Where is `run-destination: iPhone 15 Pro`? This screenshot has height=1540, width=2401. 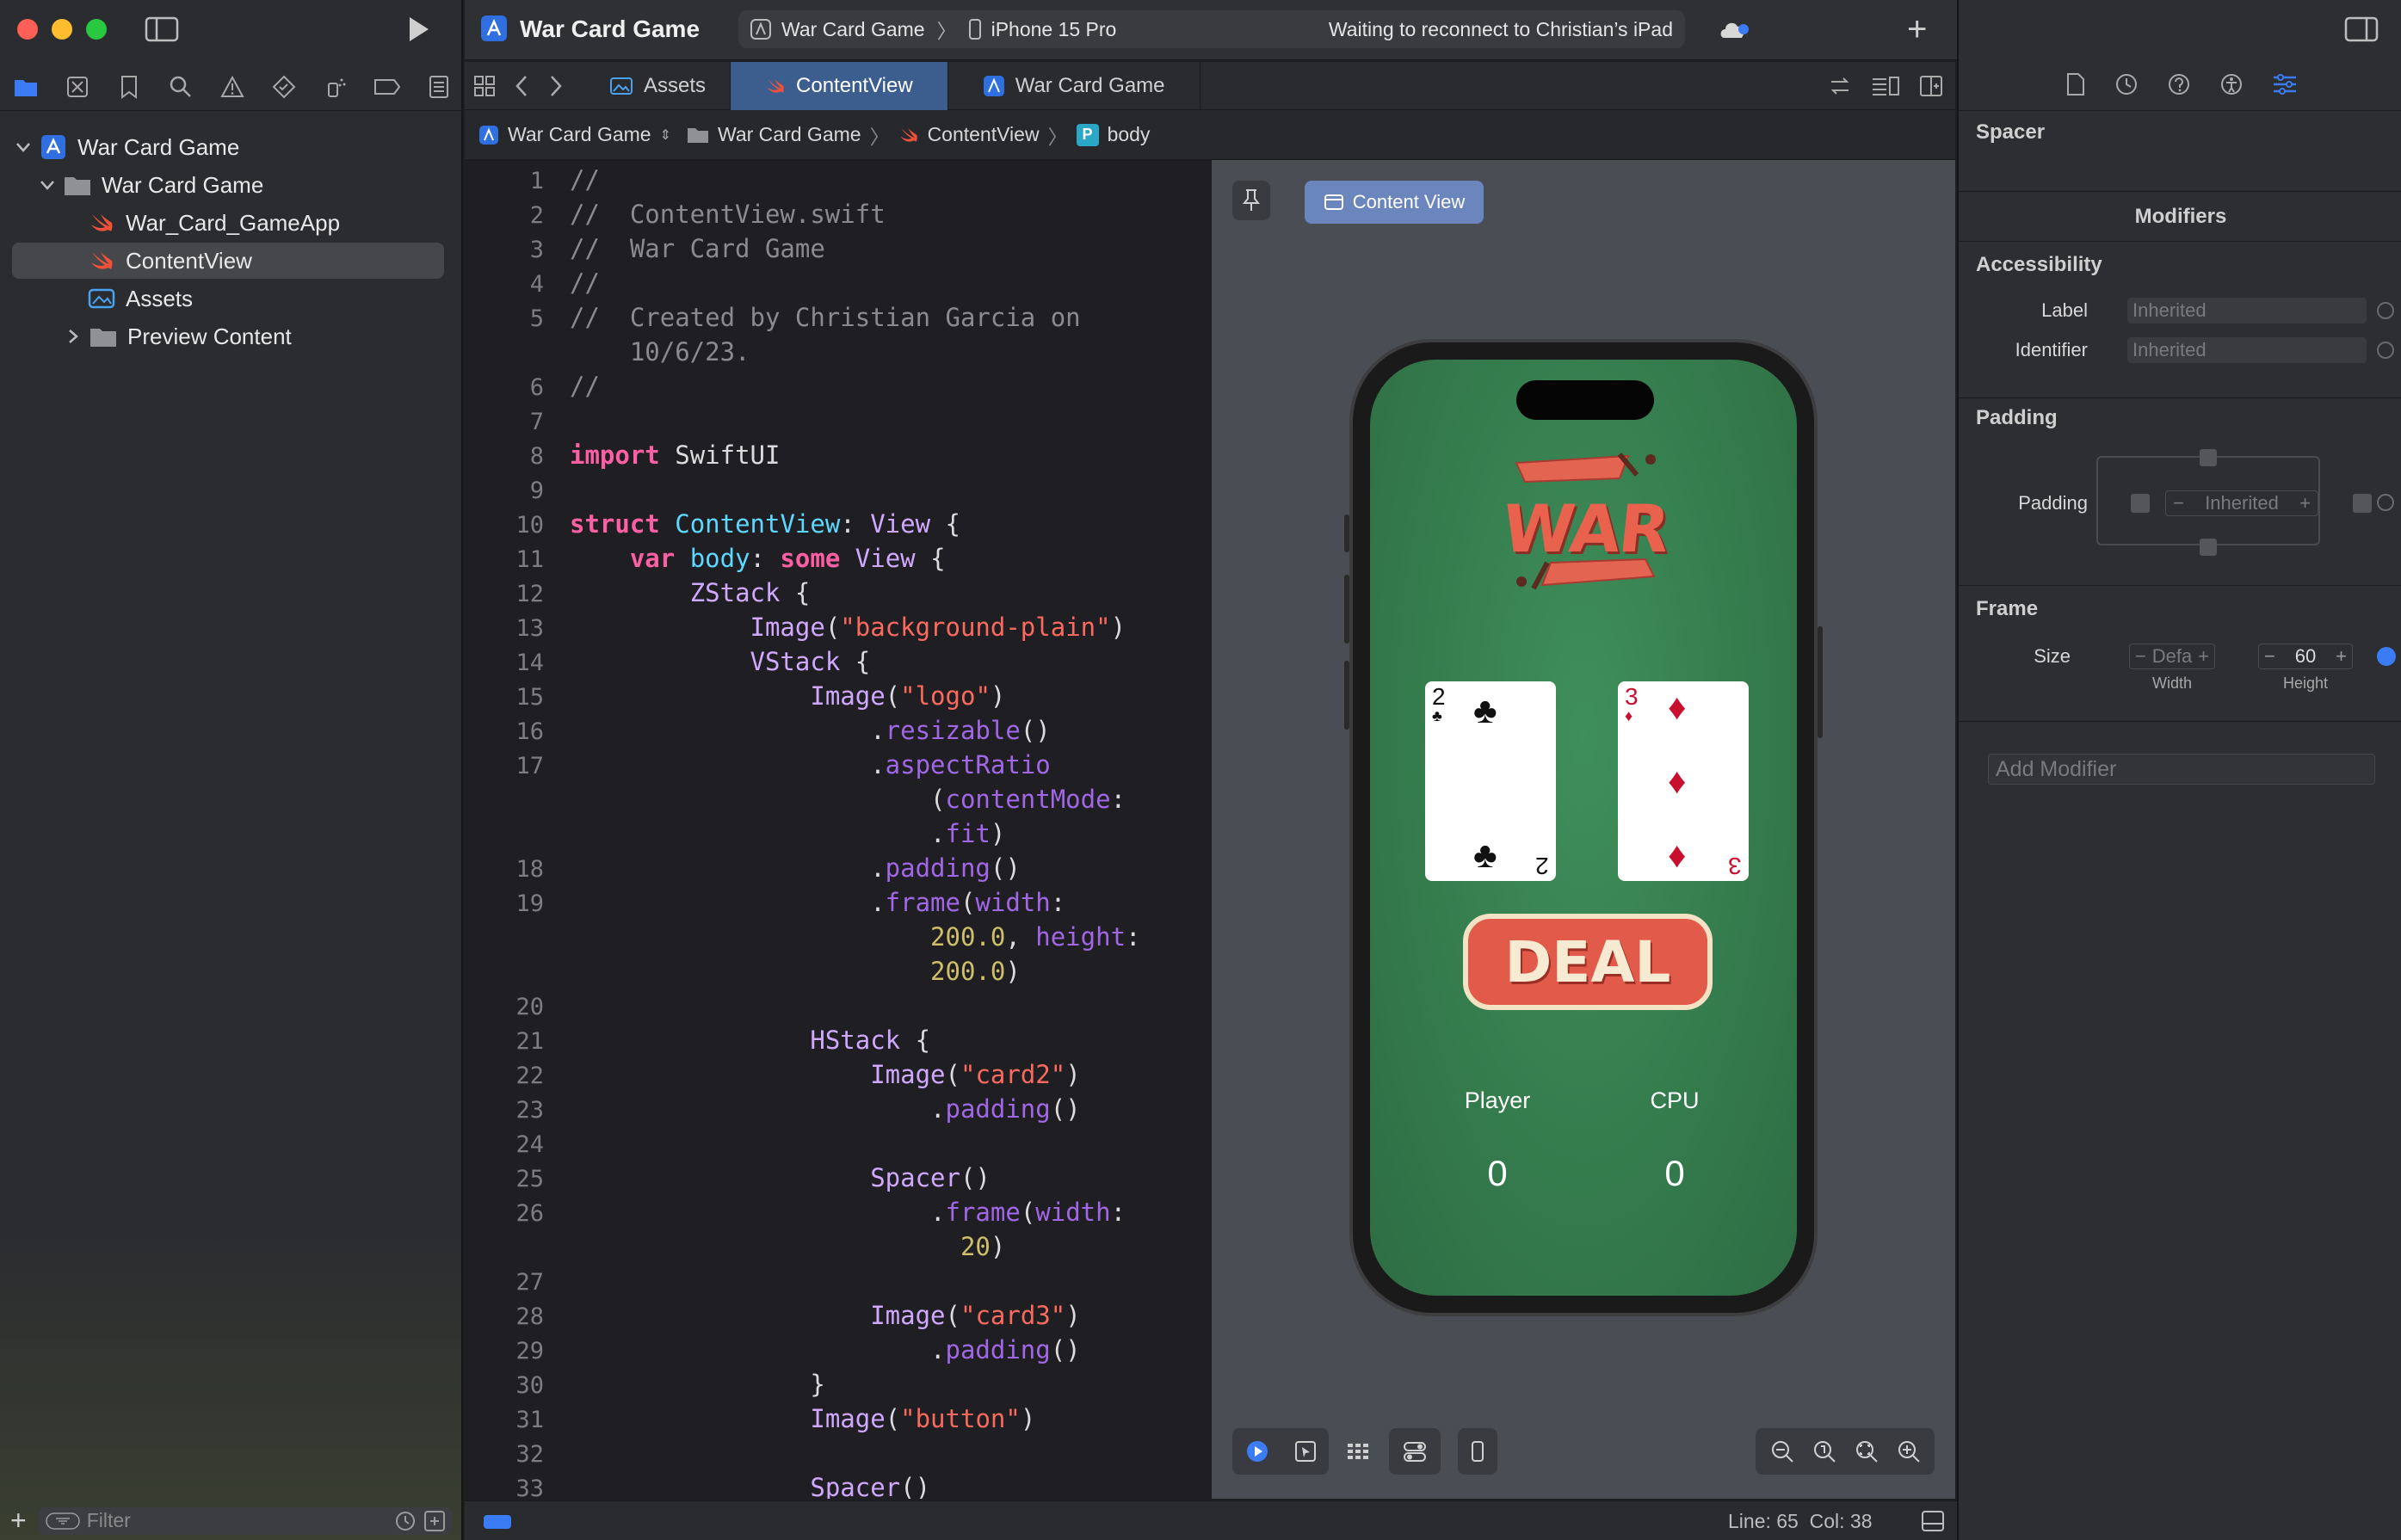 run-destination: iPhone 15 Pro is located at coordinates (1054, 29).